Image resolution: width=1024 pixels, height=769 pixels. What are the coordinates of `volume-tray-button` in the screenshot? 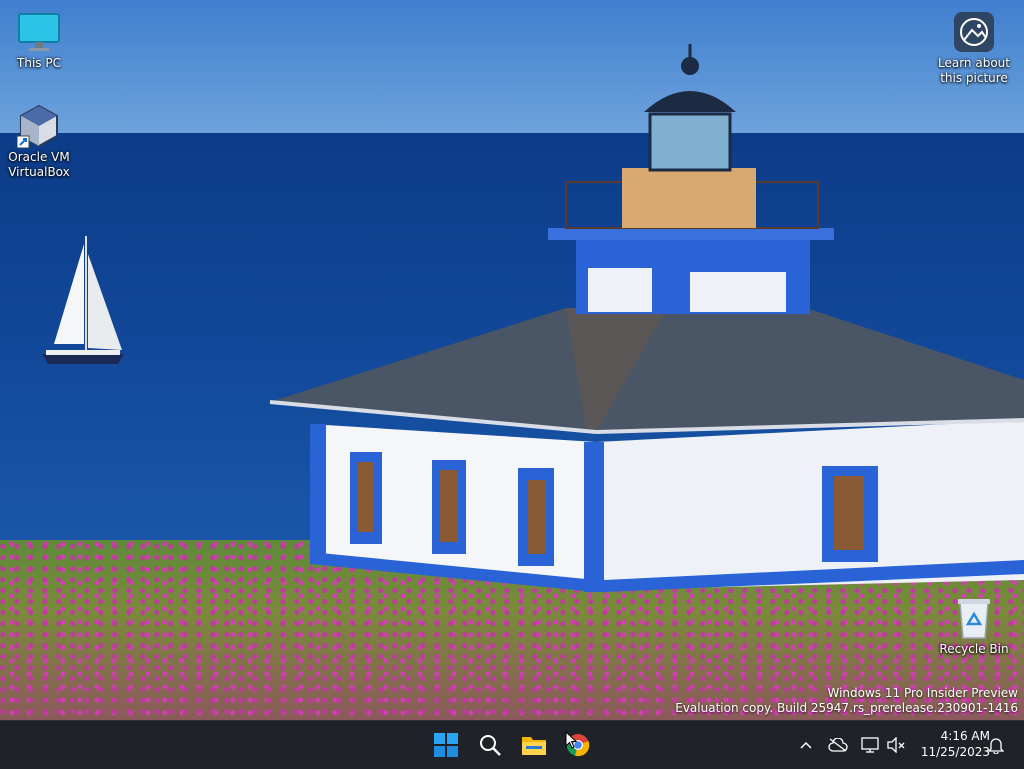 It's located at (896, 745).